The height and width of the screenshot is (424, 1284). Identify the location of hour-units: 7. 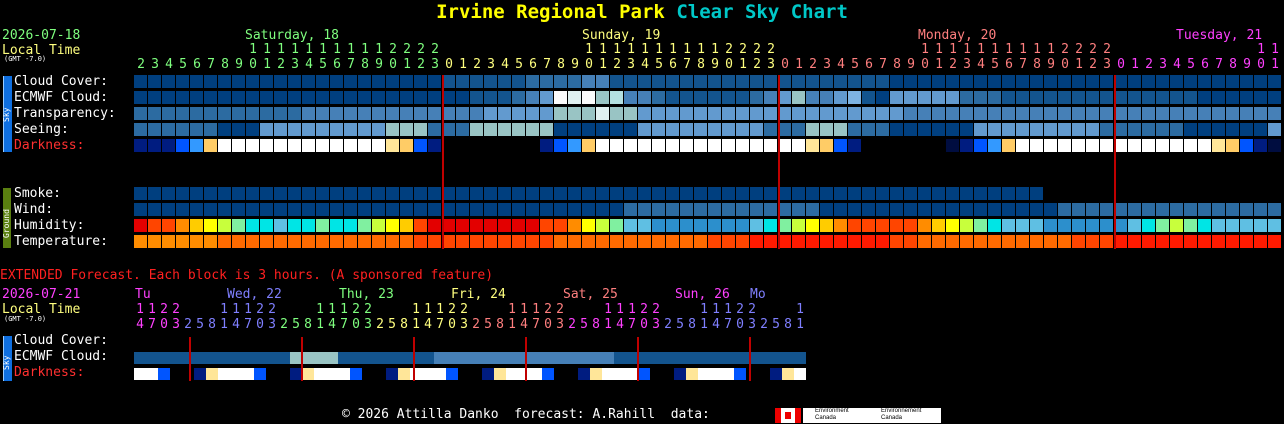
(211, 64).